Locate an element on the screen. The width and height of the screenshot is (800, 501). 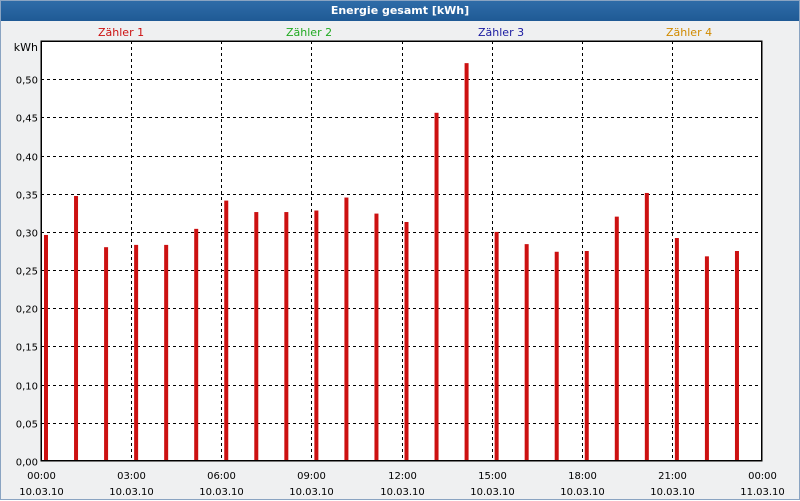
y-tick-label: 0,25 is located at coordinates (27, 272).